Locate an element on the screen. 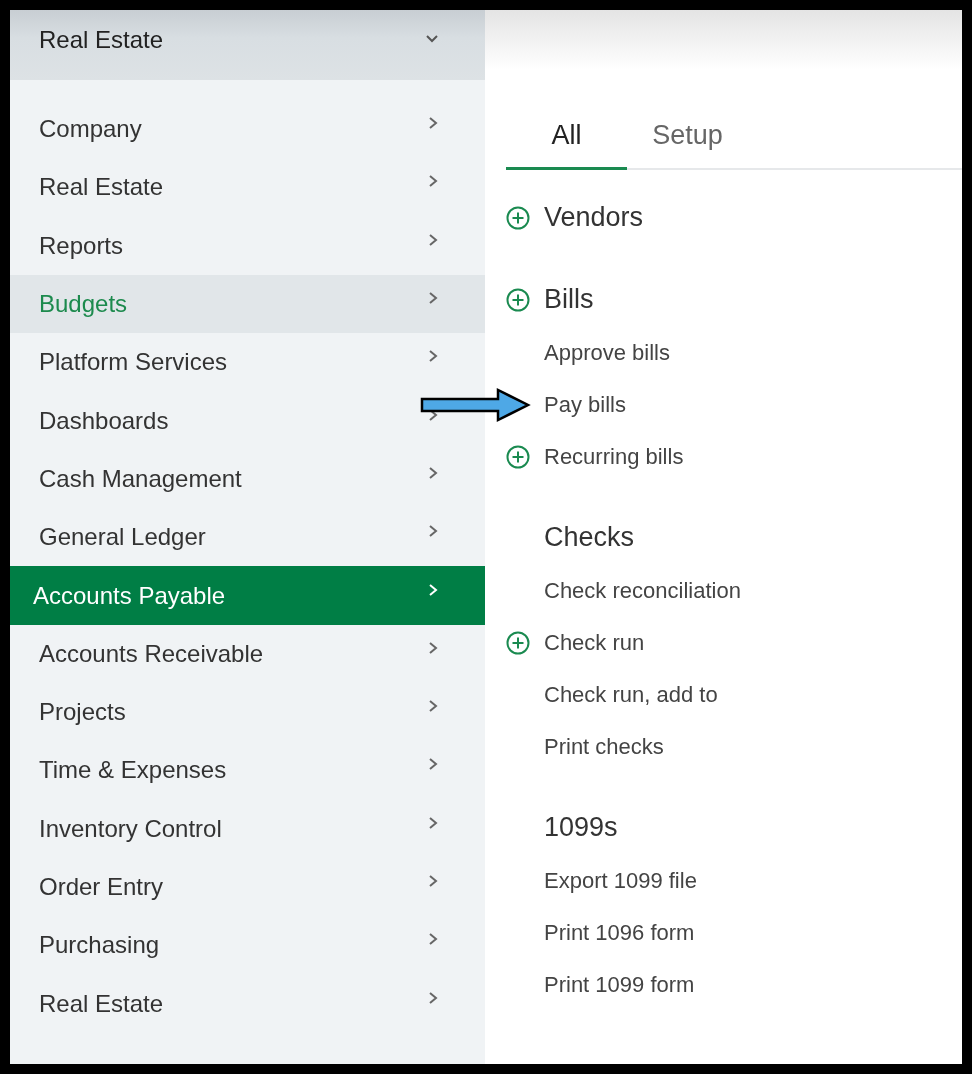  menu-link: Pay bills is located at coordinates (585, 405).